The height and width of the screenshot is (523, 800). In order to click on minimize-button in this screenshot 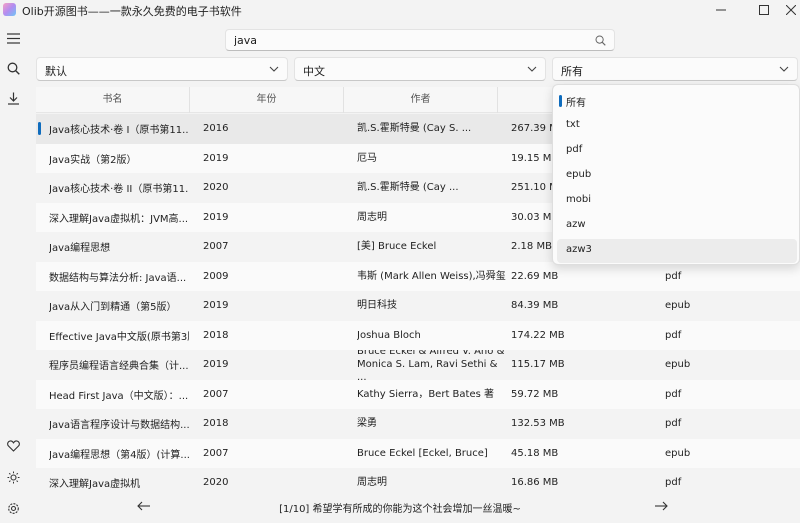, I will do `click(721, 10)`.